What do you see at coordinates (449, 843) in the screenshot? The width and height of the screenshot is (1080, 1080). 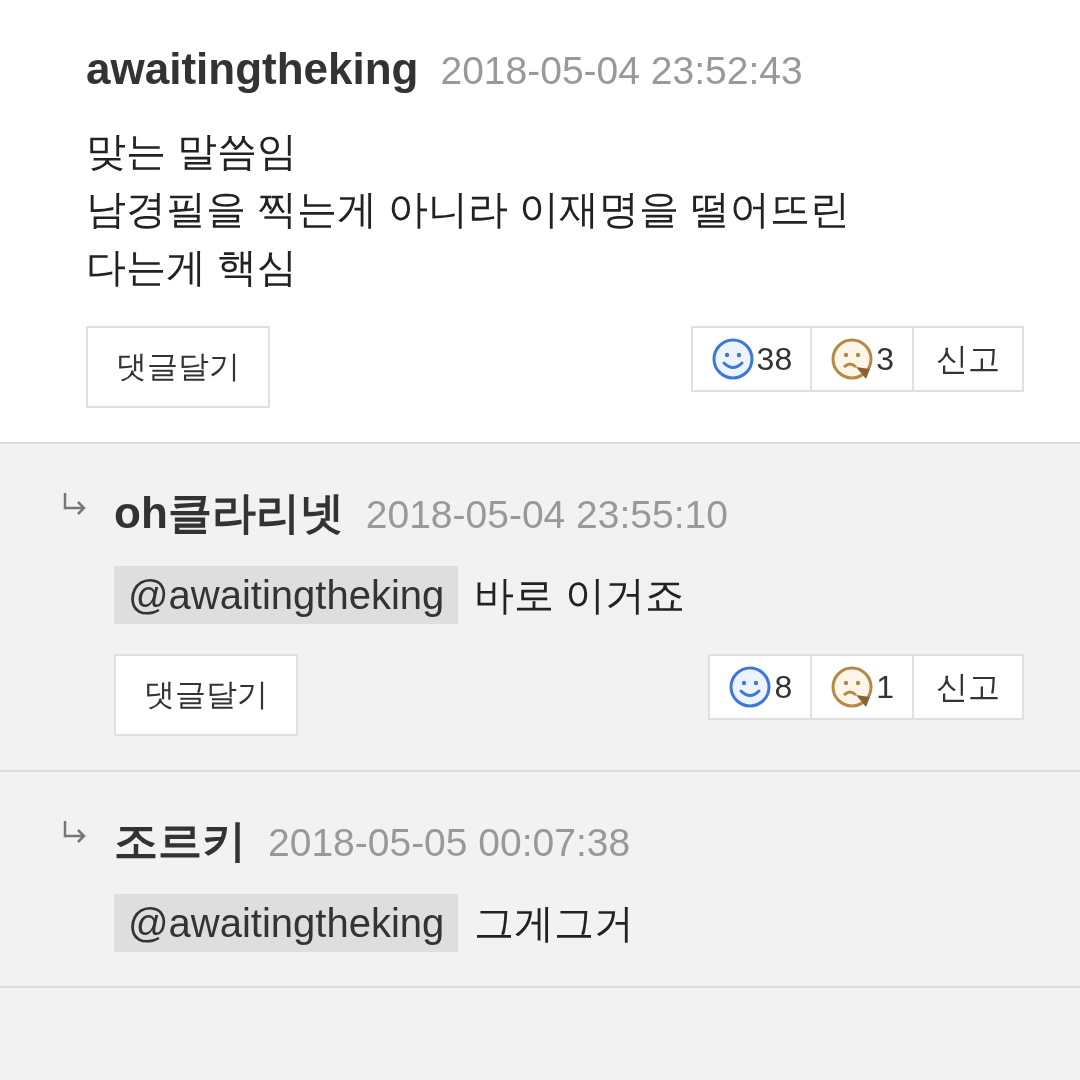 I see `comment-date: 2018-05-05 00:07:38` at bounding box center [449, 843].